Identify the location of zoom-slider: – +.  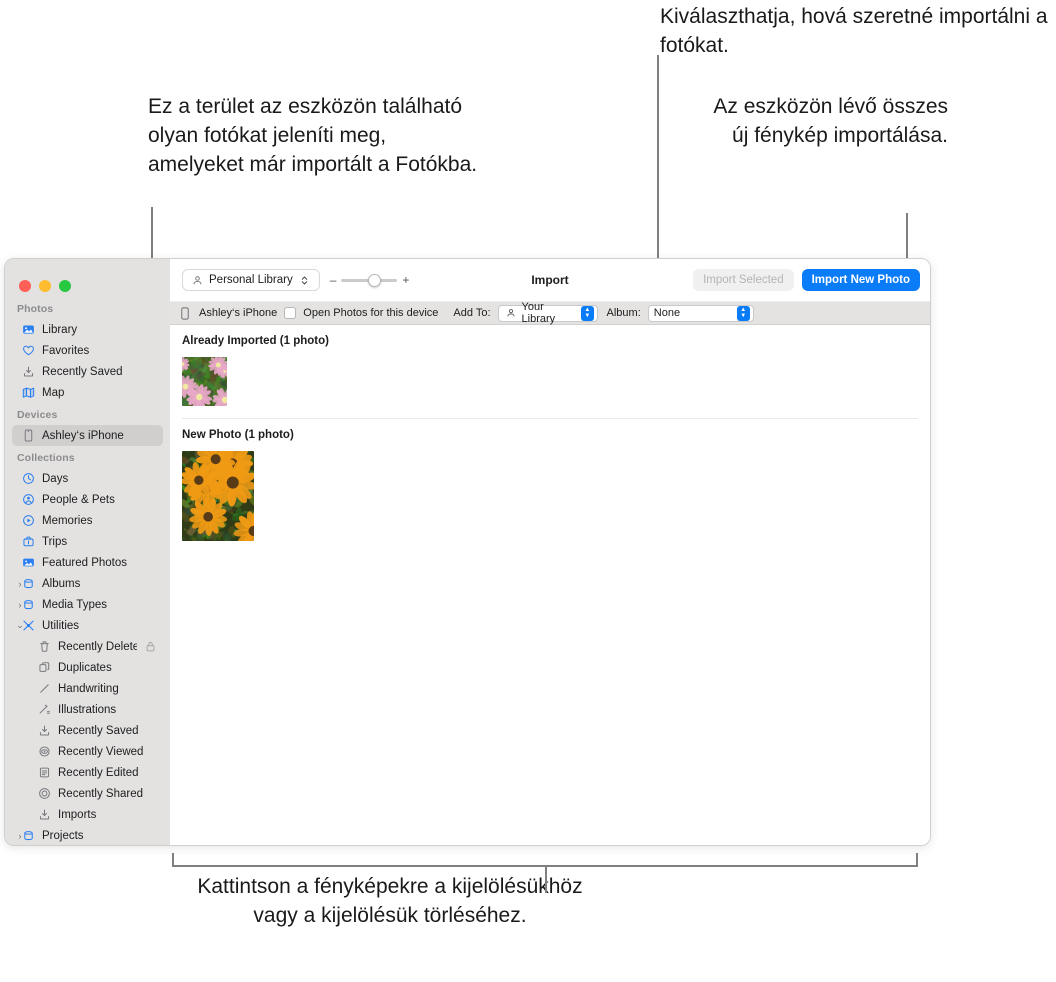
(370, 280).